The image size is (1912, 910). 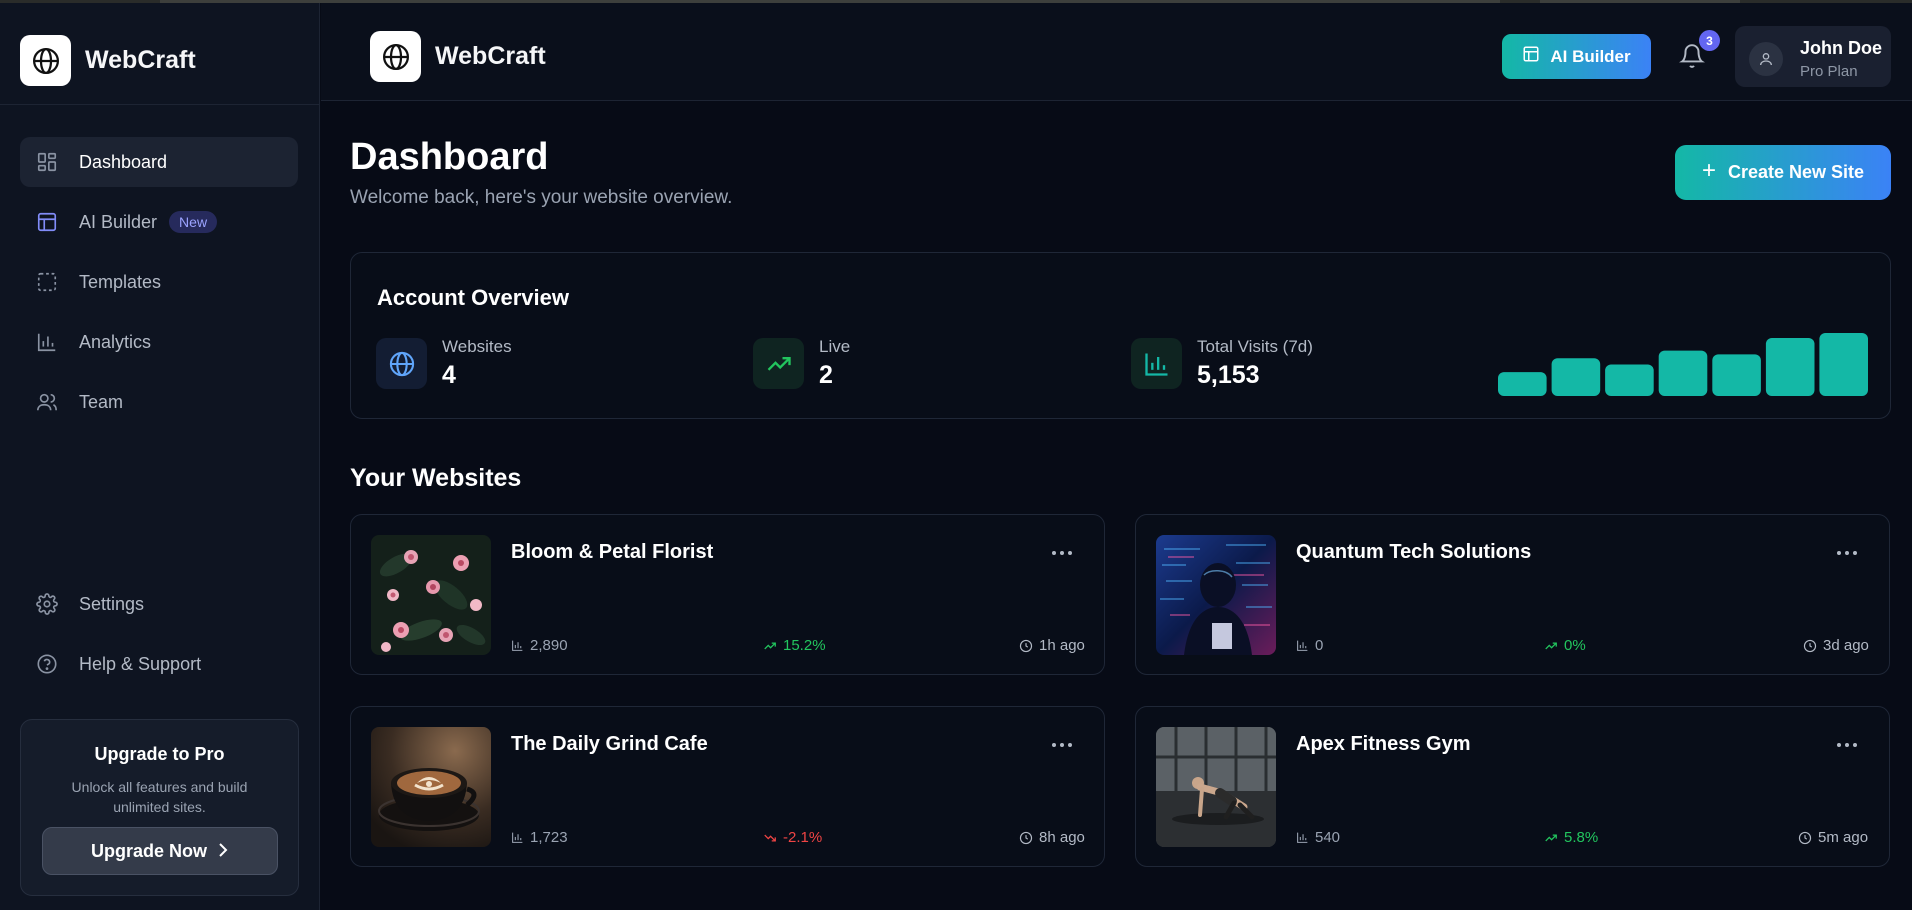 I want to click on user-menu: John Doe Pro Plan, so click(x=1813, y=56).